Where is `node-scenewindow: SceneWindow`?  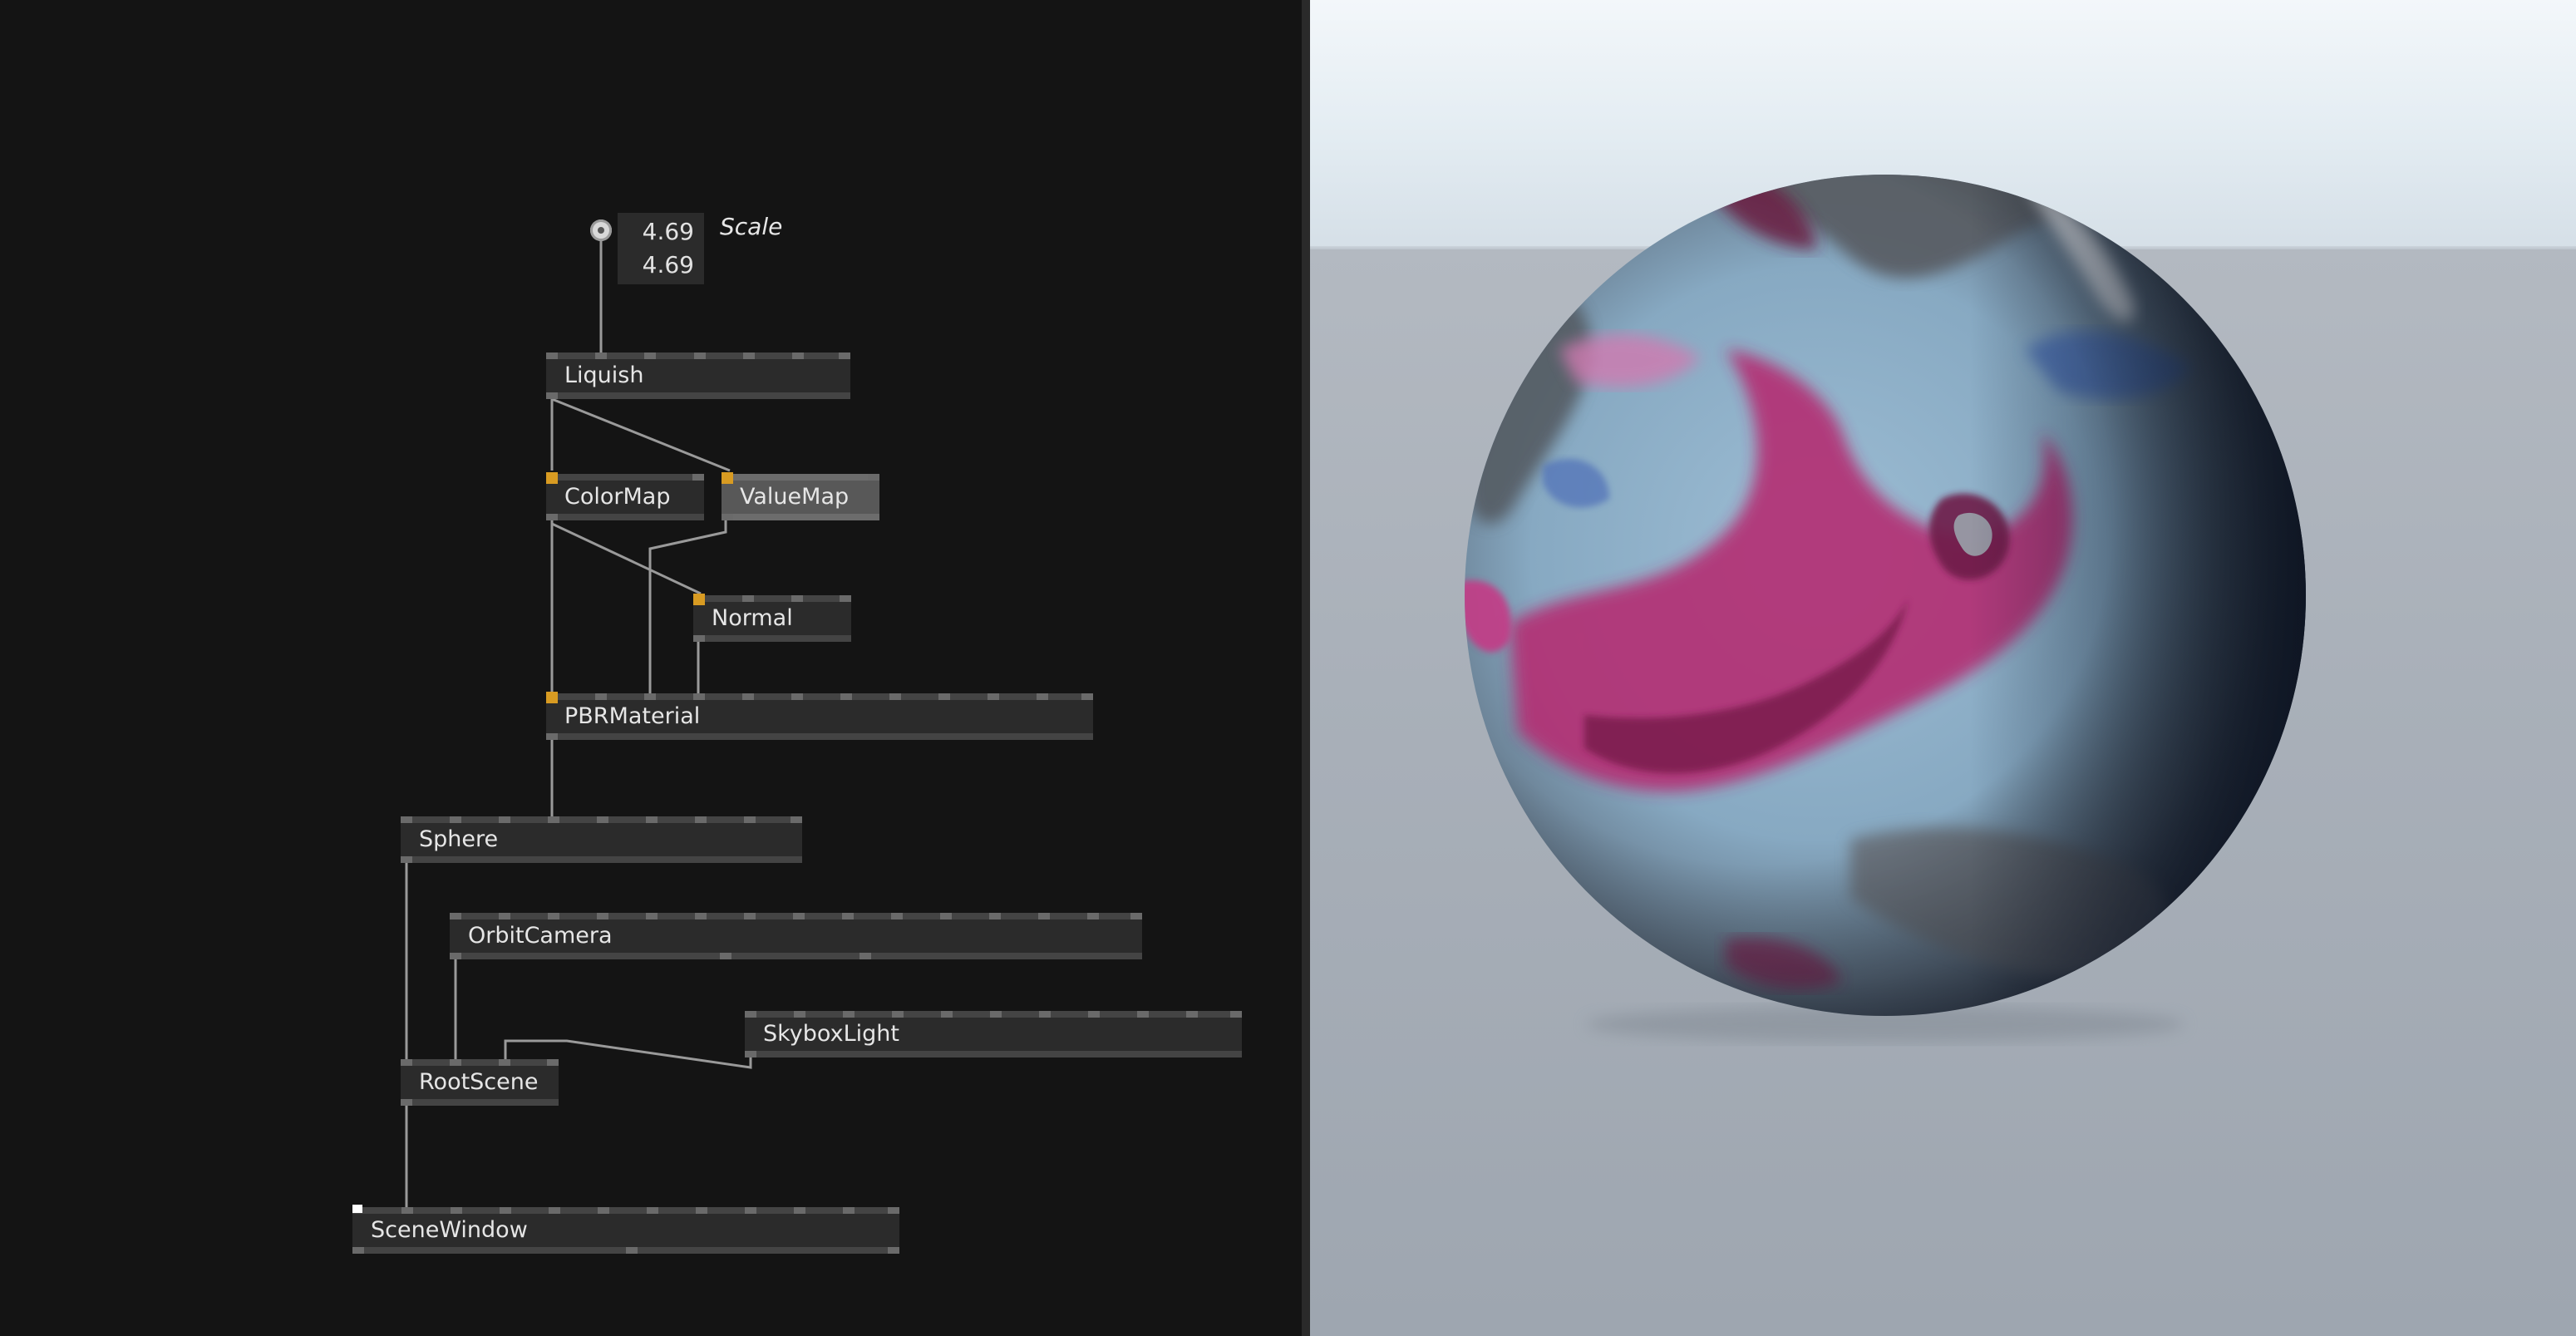
node-scenewindow: SceneWindow is located at coordinates (625, 1229).